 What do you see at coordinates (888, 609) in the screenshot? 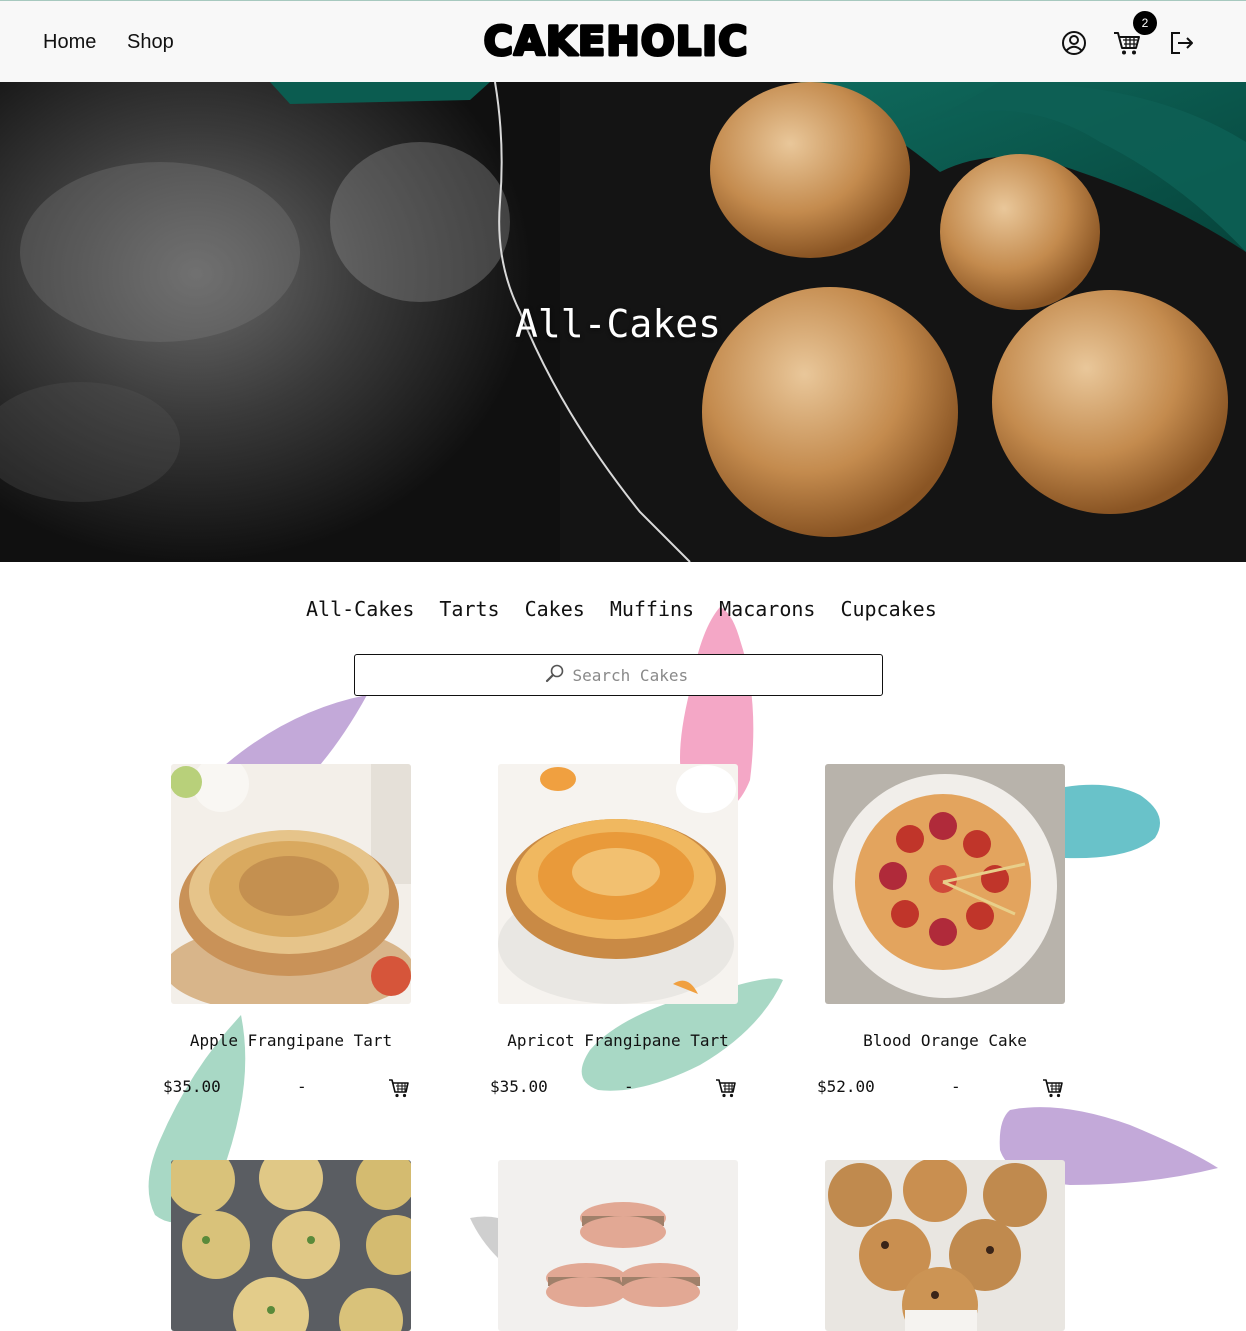
I see `category-cupcakes: Cupcakes` at bounding box center [888, 609].